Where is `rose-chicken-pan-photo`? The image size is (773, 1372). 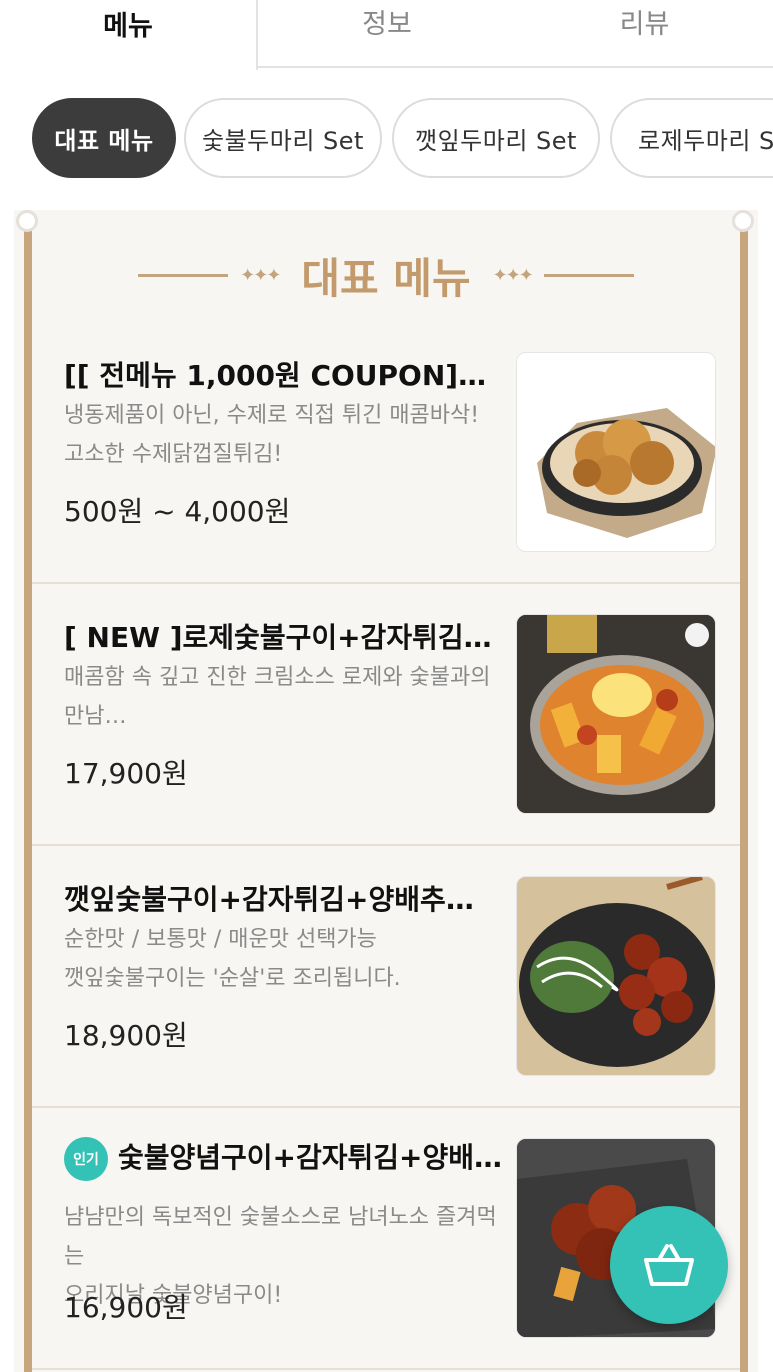
rose-chicken-pan-photo is located at coordinates (616, 714).